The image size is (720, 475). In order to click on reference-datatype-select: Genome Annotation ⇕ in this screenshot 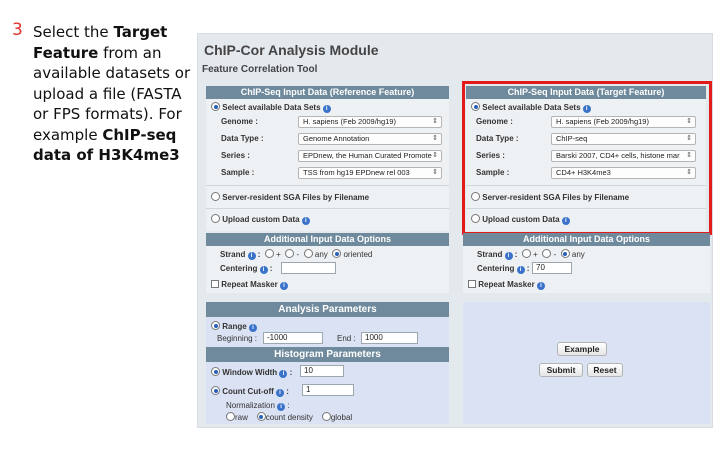, I will do `click(370, 139)`.